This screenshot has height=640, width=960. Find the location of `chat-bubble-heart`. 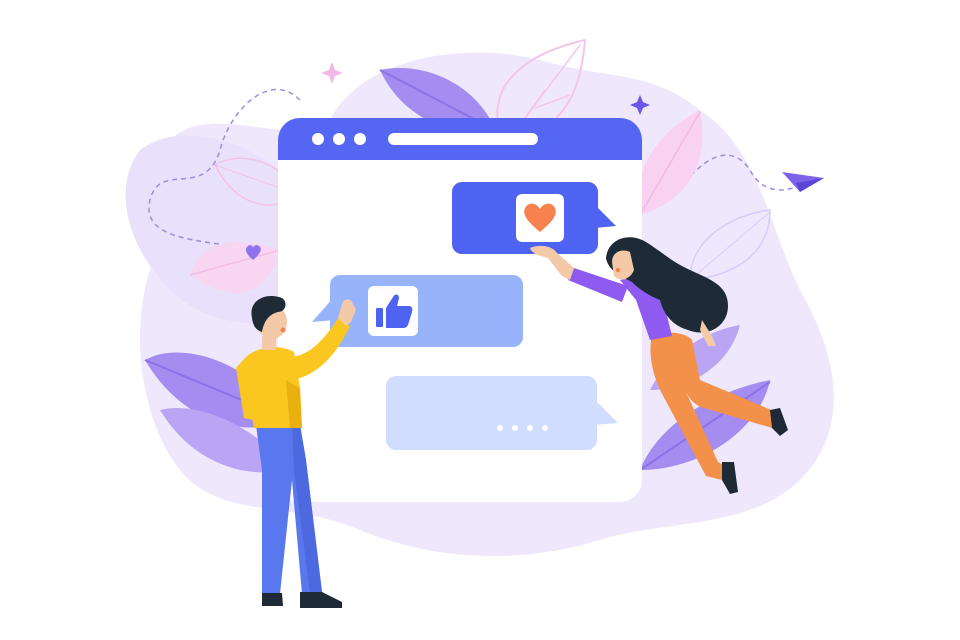

chat-bubble-heart is located at coordinates (534, 218).